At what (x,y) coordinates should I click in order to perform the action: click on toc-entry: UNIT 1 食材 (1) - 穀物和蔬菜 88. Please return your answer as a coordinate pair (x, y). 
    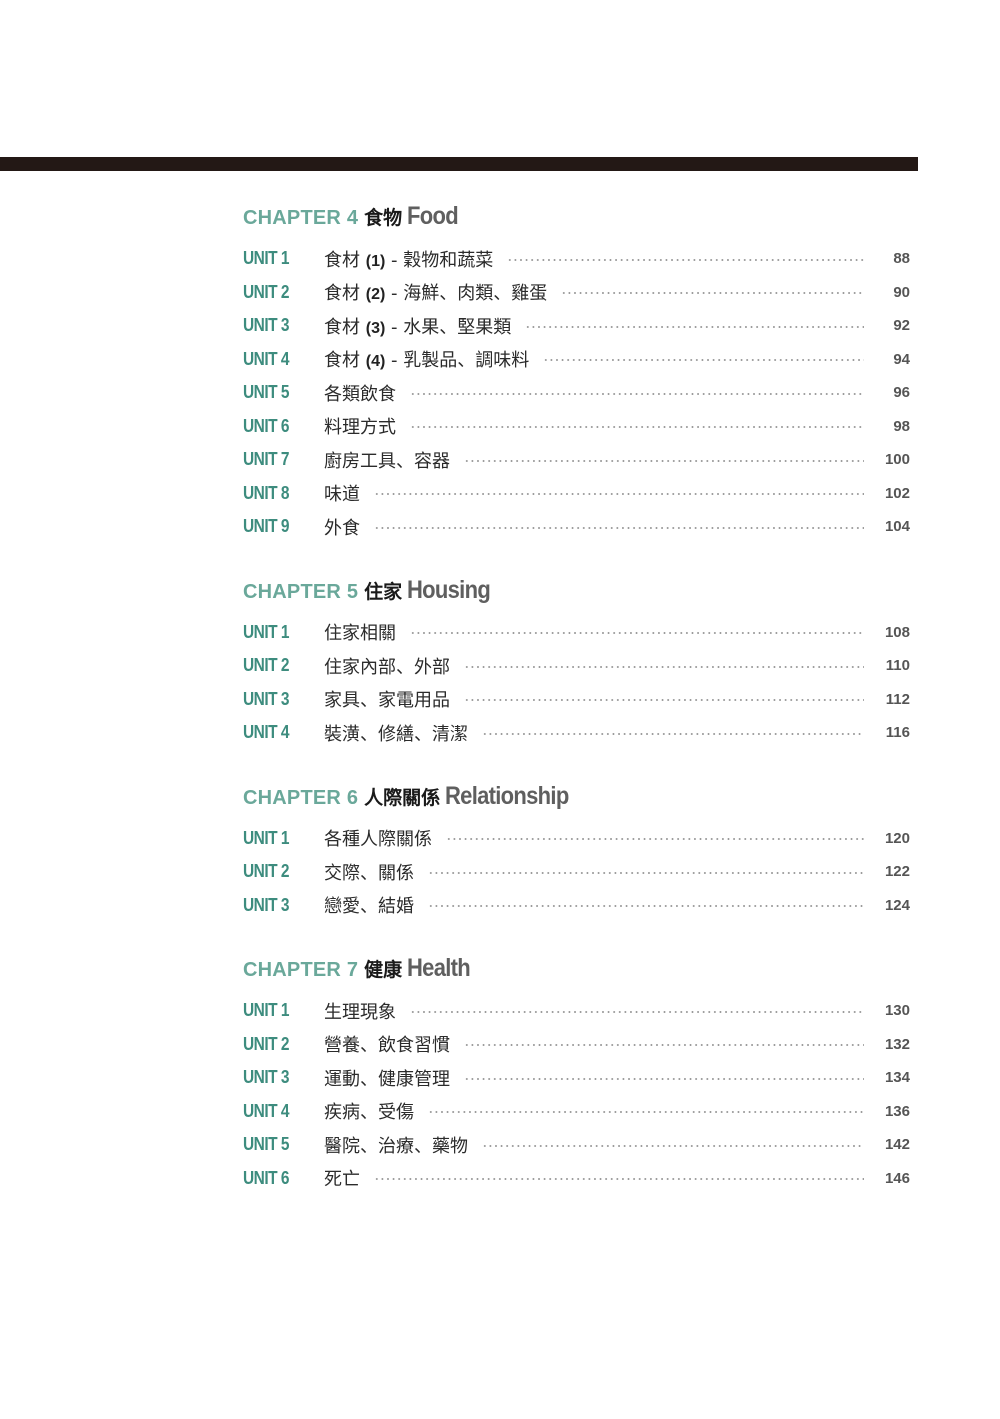
    Looking at the image, I should click on (576, 259).